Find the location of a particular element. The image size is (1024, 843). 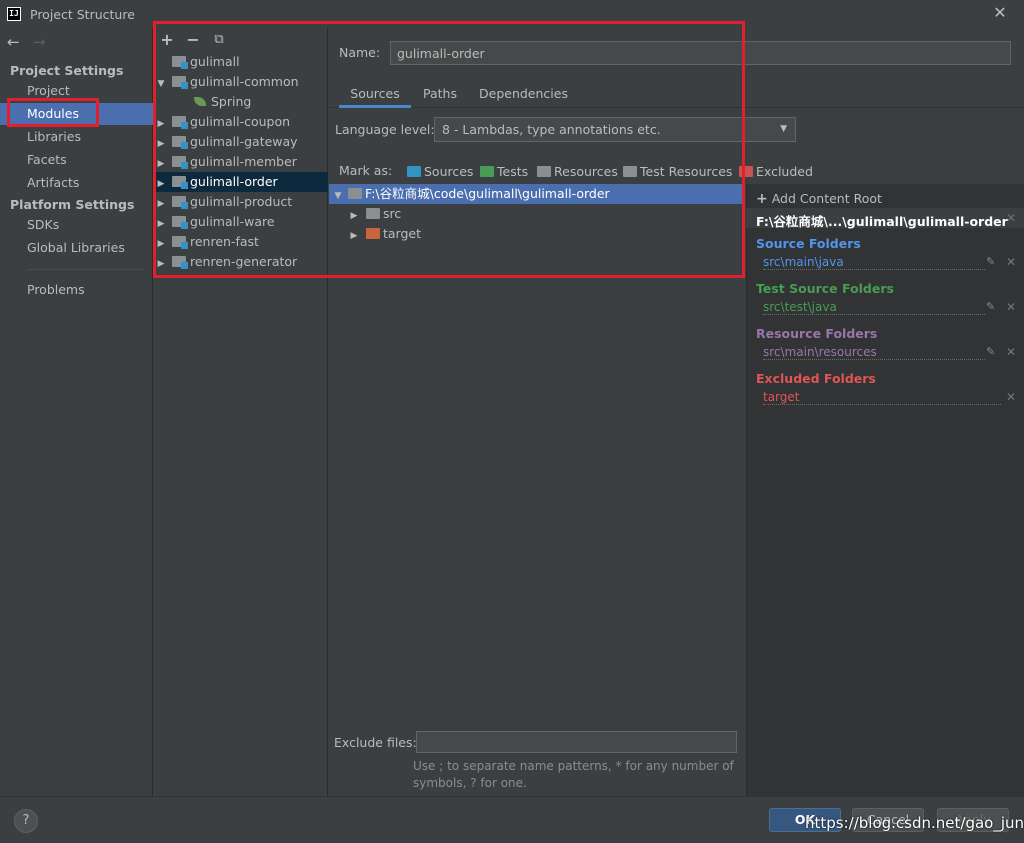

test-source-folder-item: src\test\java is located at coordinates (874, 307).